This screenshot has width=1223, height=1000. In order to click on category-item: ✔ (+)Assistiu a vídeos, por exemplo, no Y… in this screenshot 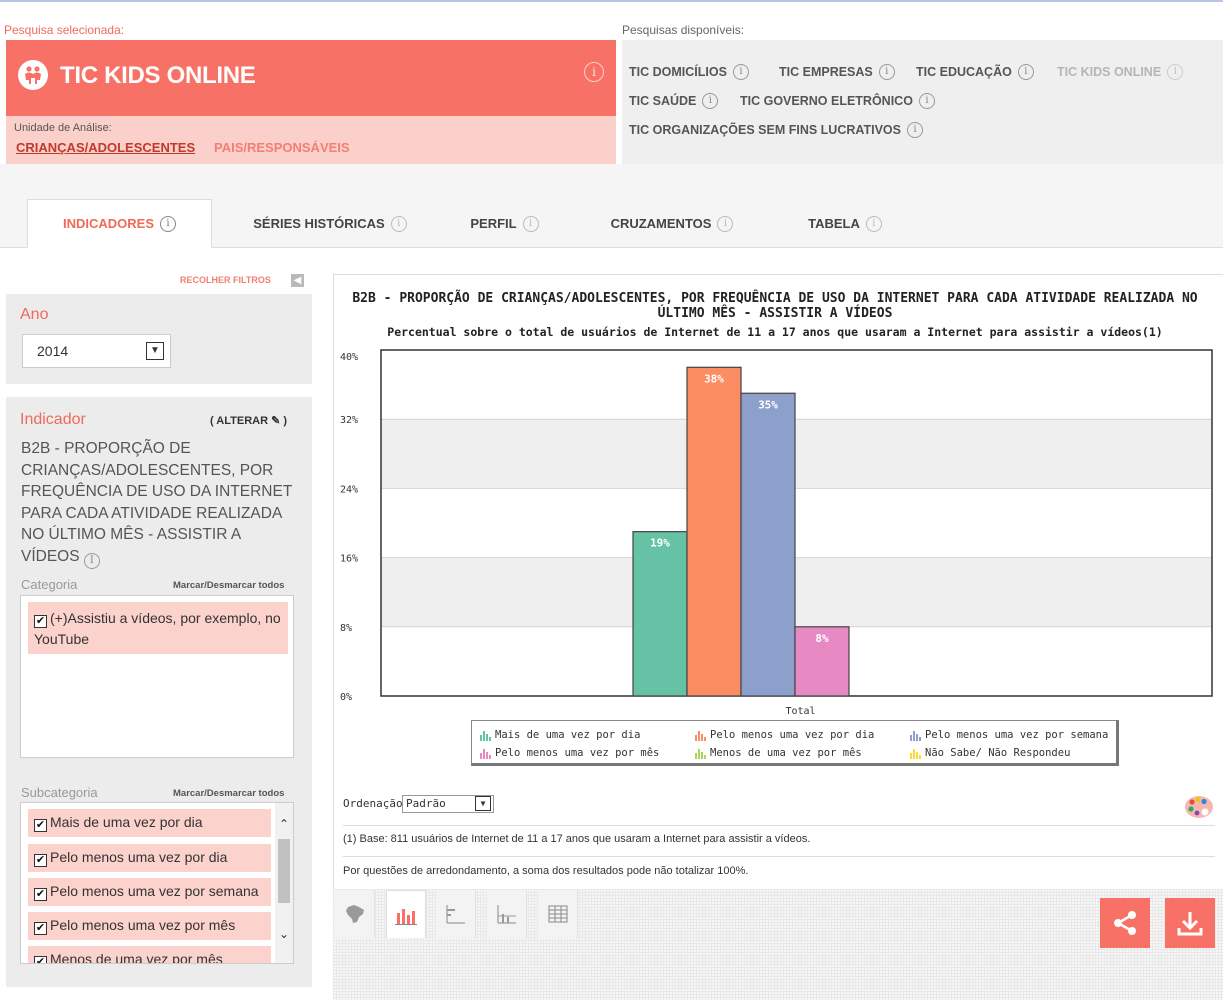, I will do `click(158, 628)`.